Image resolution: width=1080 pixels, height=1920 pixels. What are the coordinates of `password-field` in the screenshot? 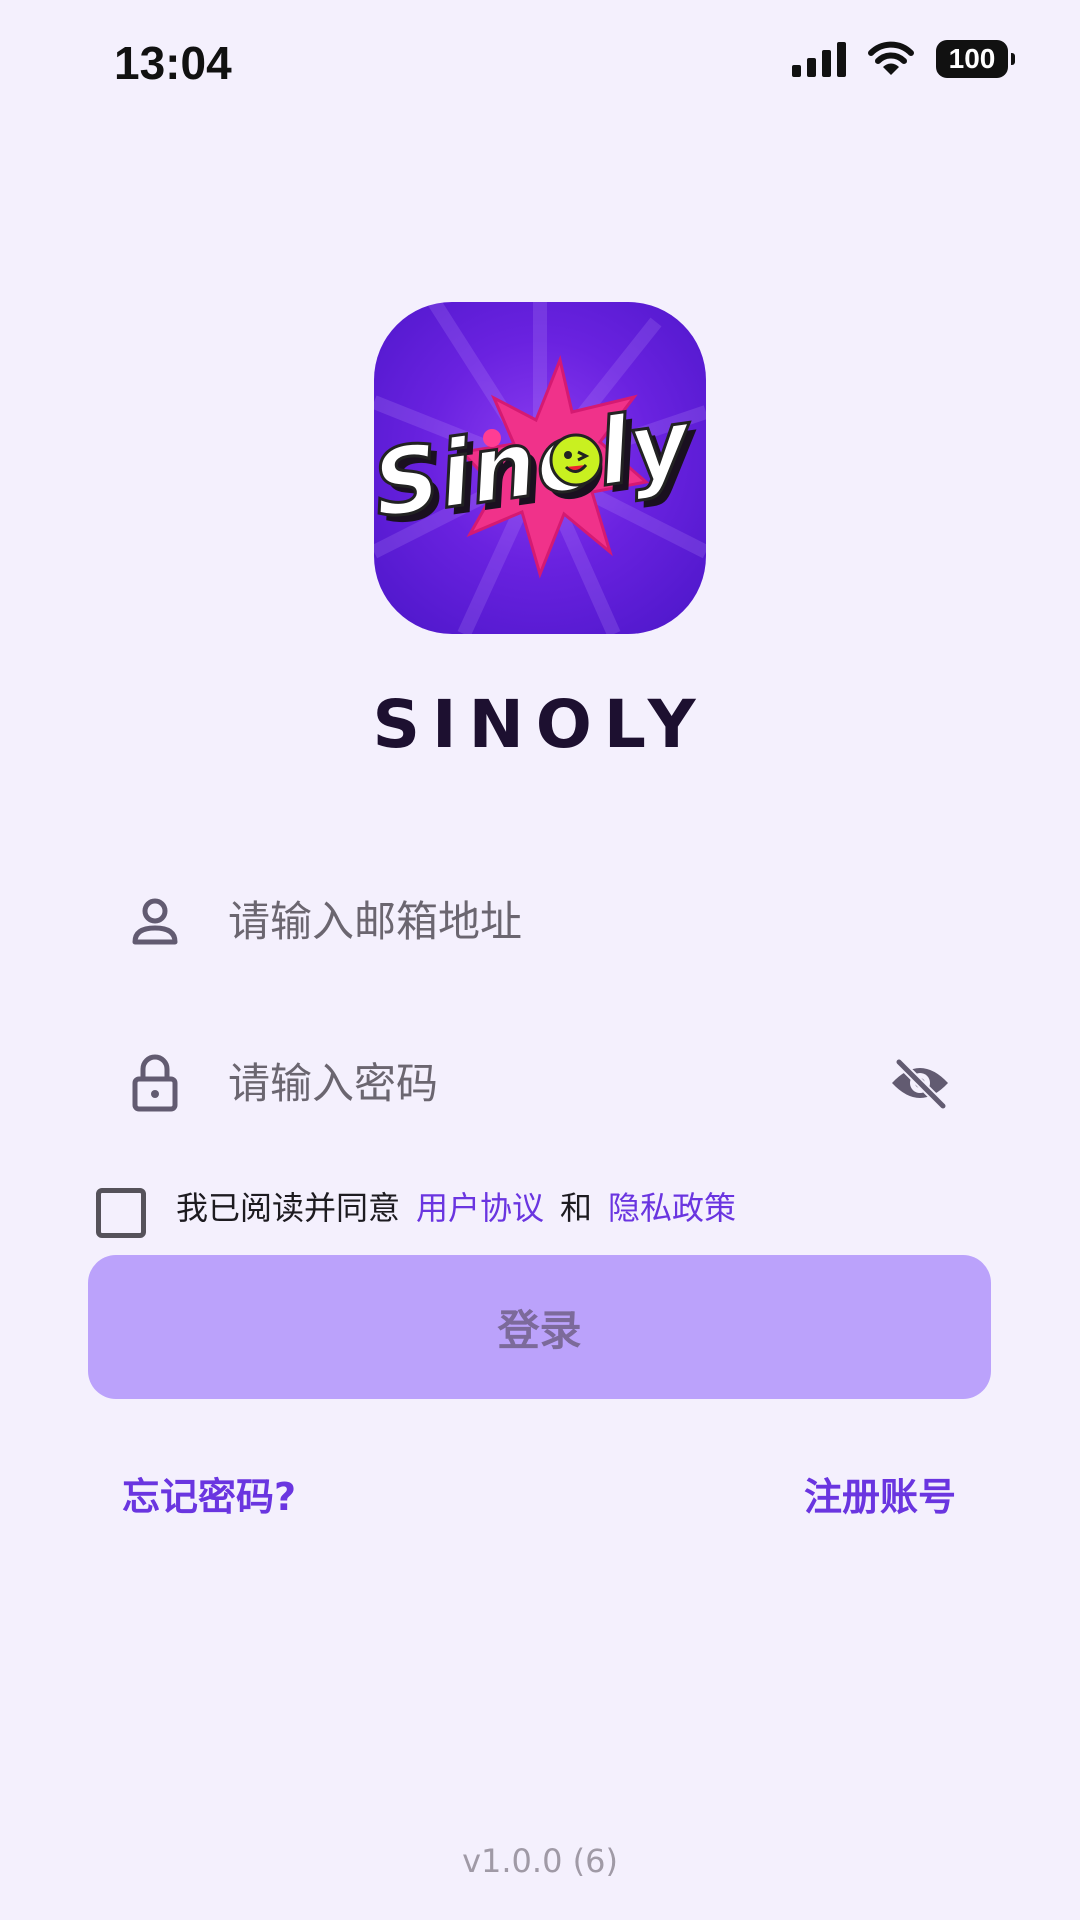 It's located at (540, 1083).